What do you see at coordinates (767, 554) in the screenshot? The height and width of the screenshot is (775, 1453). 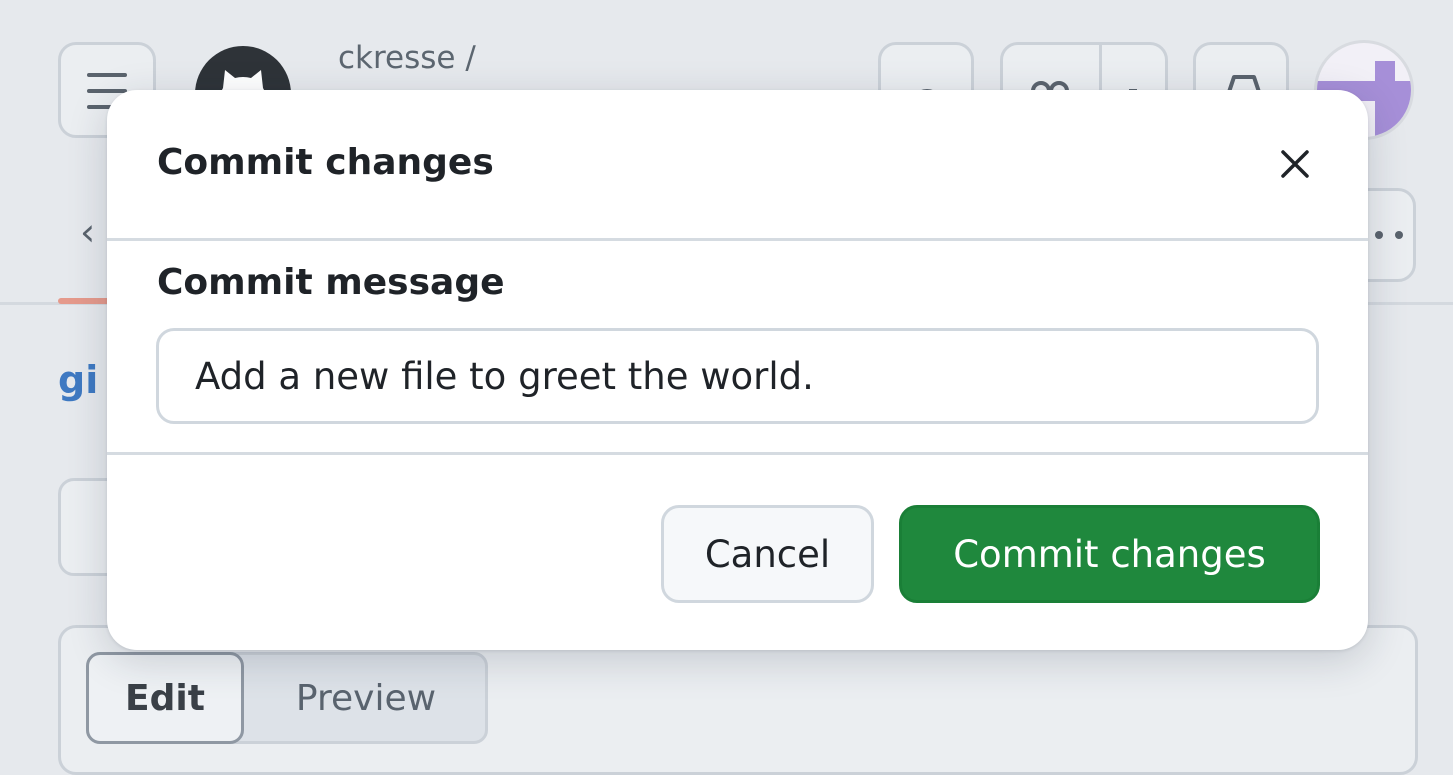 I see `cancel-button: Cancel` at bounding box center [767, 554].